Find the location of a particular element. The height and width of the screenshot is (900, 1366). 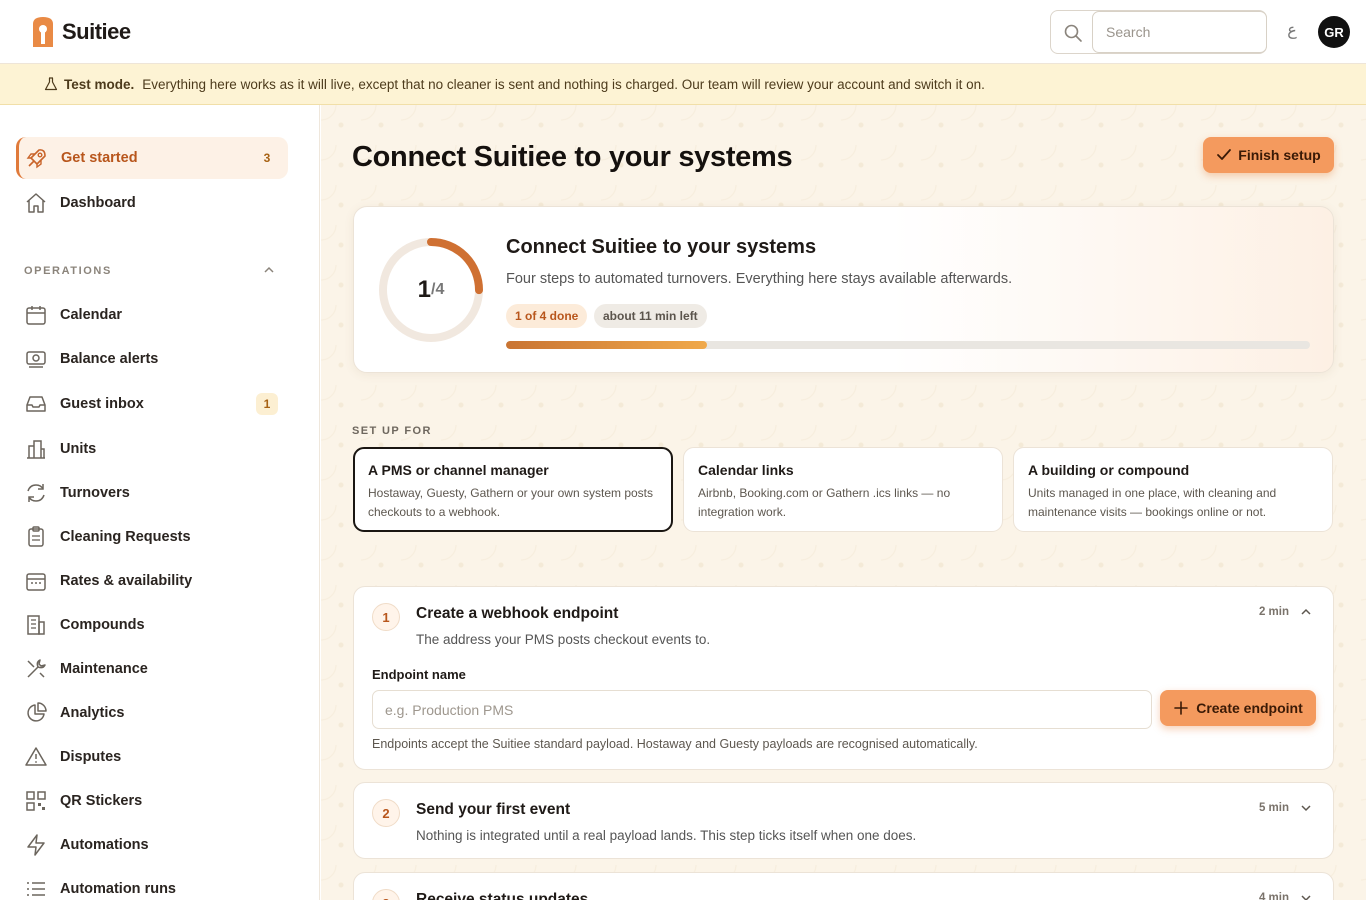

step-number: 1 is located at coordinates (386, 617).